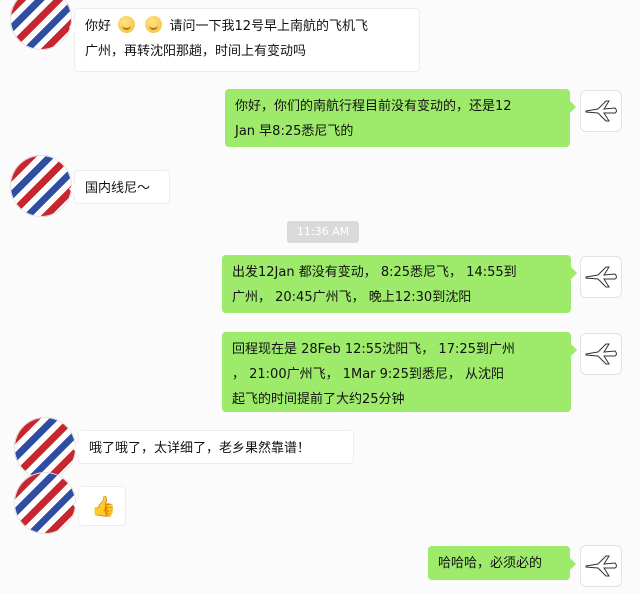 The height and width of the screenshot is (594, 640). What do you see at coordinates (323, 232) in the screenshot?
I see `timestamp-divider: 11:36 AM` at bounding box center [323, 232].